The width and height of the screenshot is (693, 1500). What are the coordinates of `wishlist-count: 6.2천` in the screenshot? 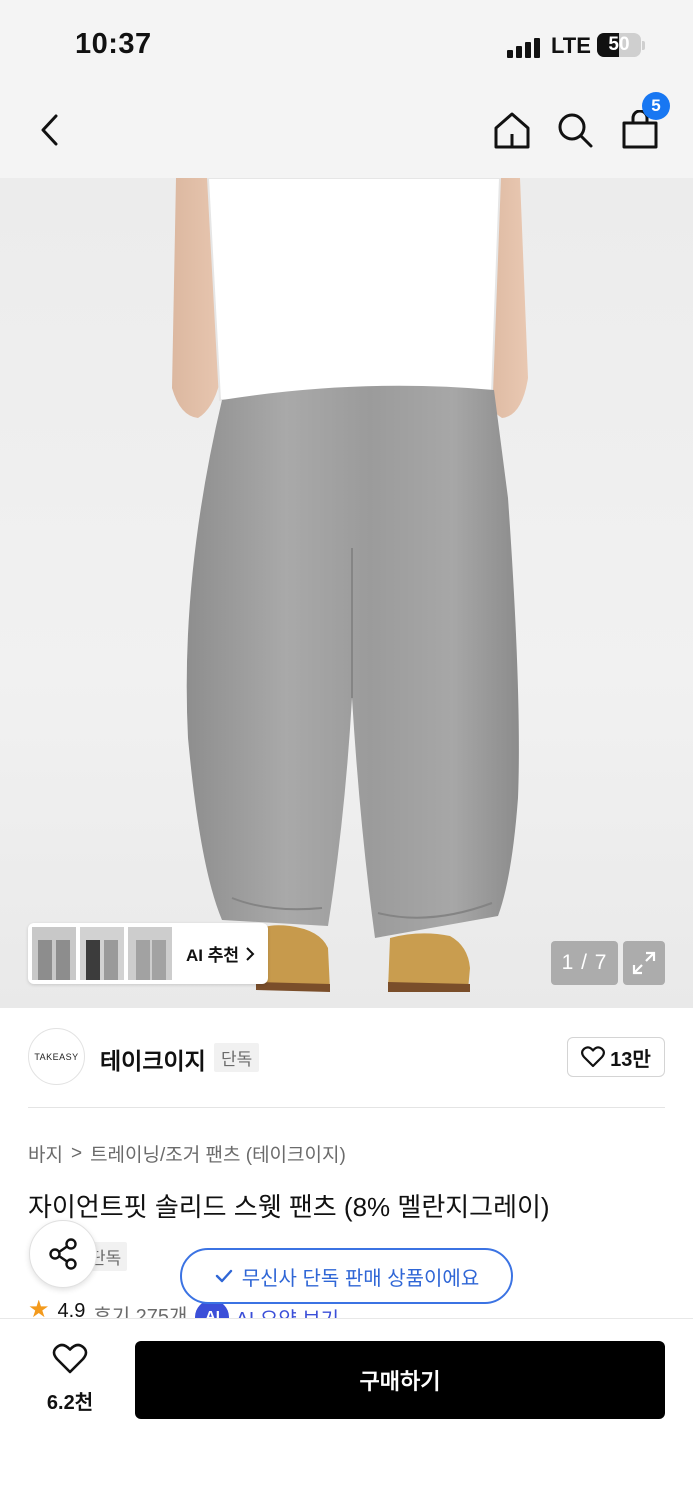 It's located at (70, 1403).